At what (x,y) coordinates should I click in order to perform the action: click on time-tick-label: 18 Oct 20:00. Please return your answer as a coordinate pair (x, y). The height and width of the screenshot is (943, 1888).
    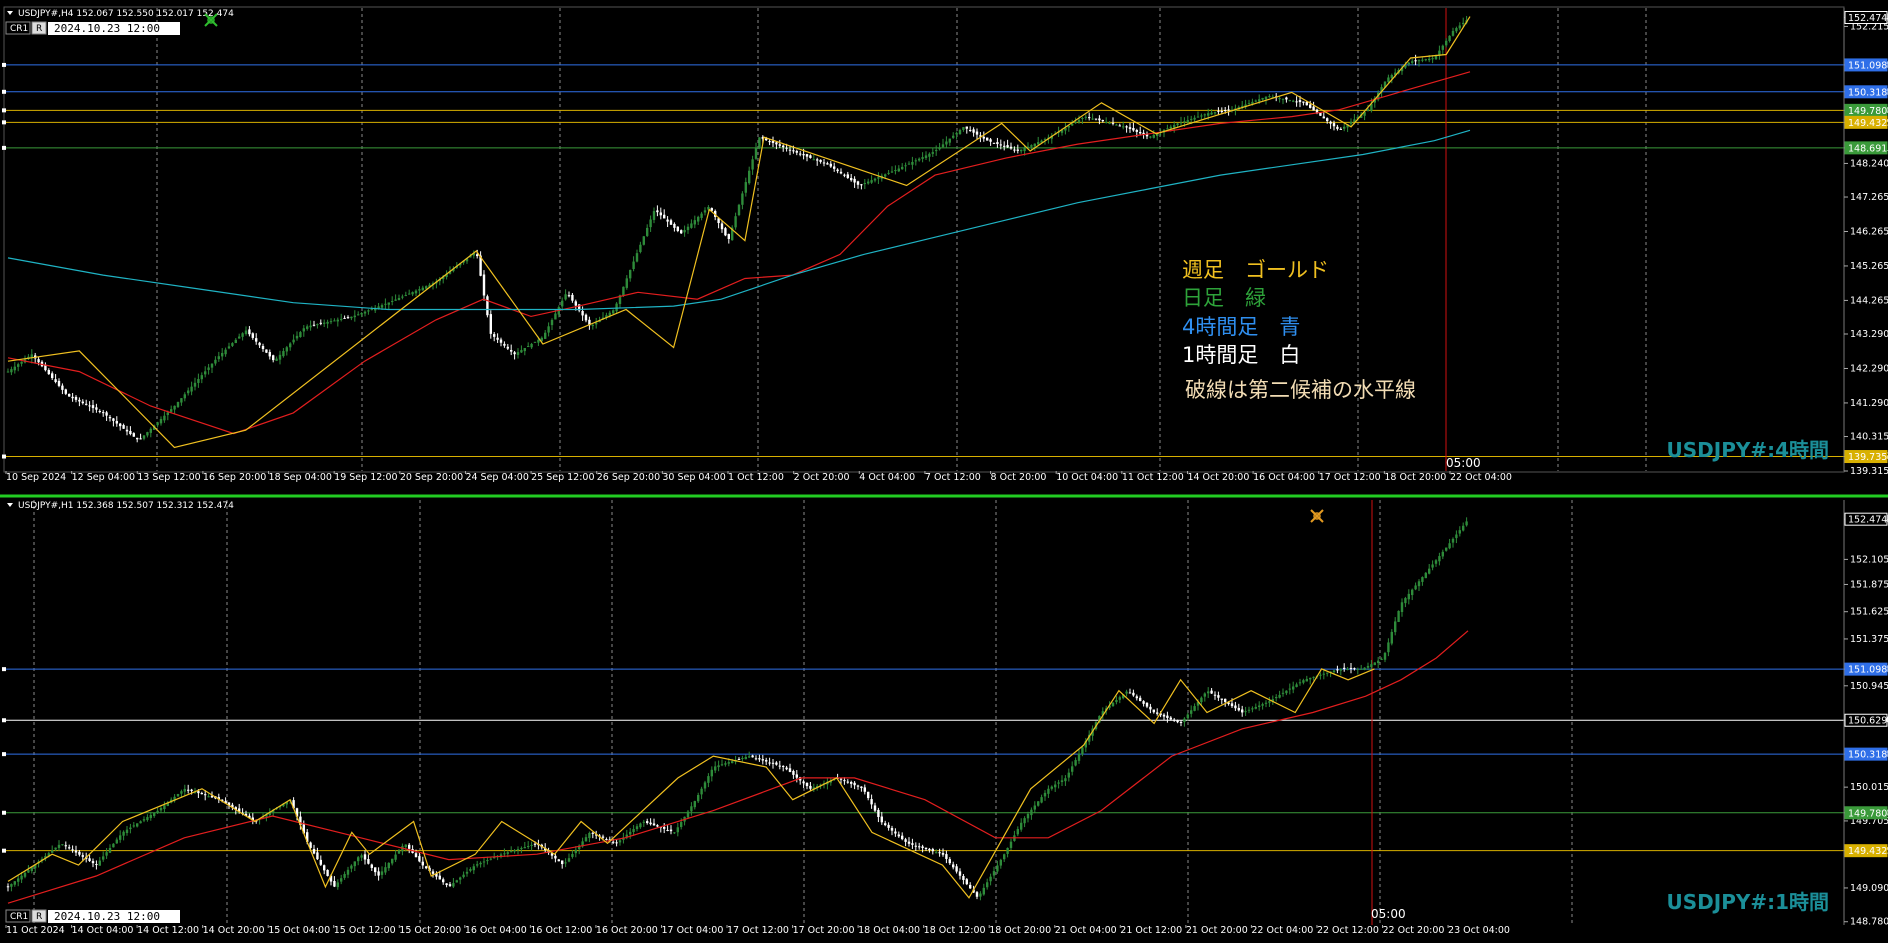
    Looking at the image, I should click on (1415, 477).